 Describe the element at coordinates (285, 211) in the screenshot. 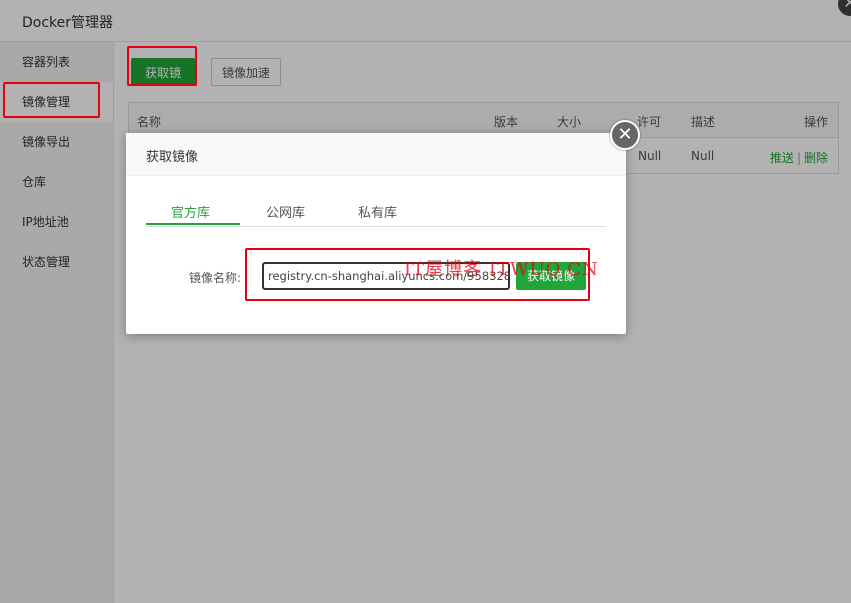

I see `tab-public-registry: 公网库` at that location.